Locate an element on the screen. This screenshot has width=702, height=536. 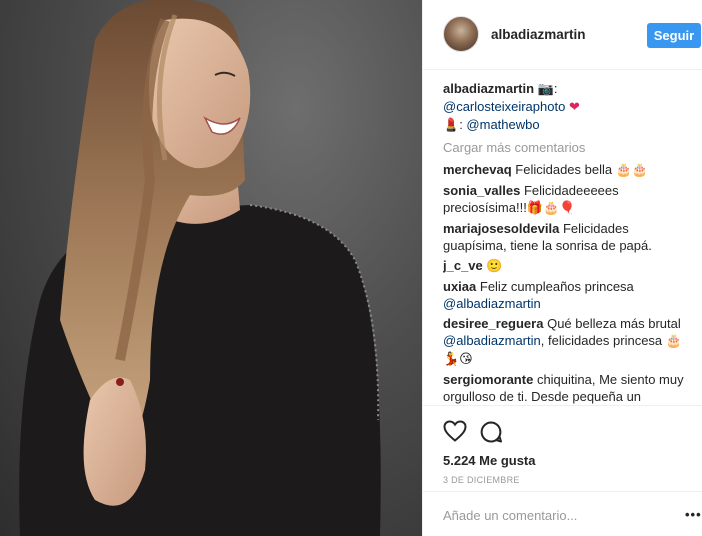
comment-username: sonia_valles is located at coordinates (481, 190).